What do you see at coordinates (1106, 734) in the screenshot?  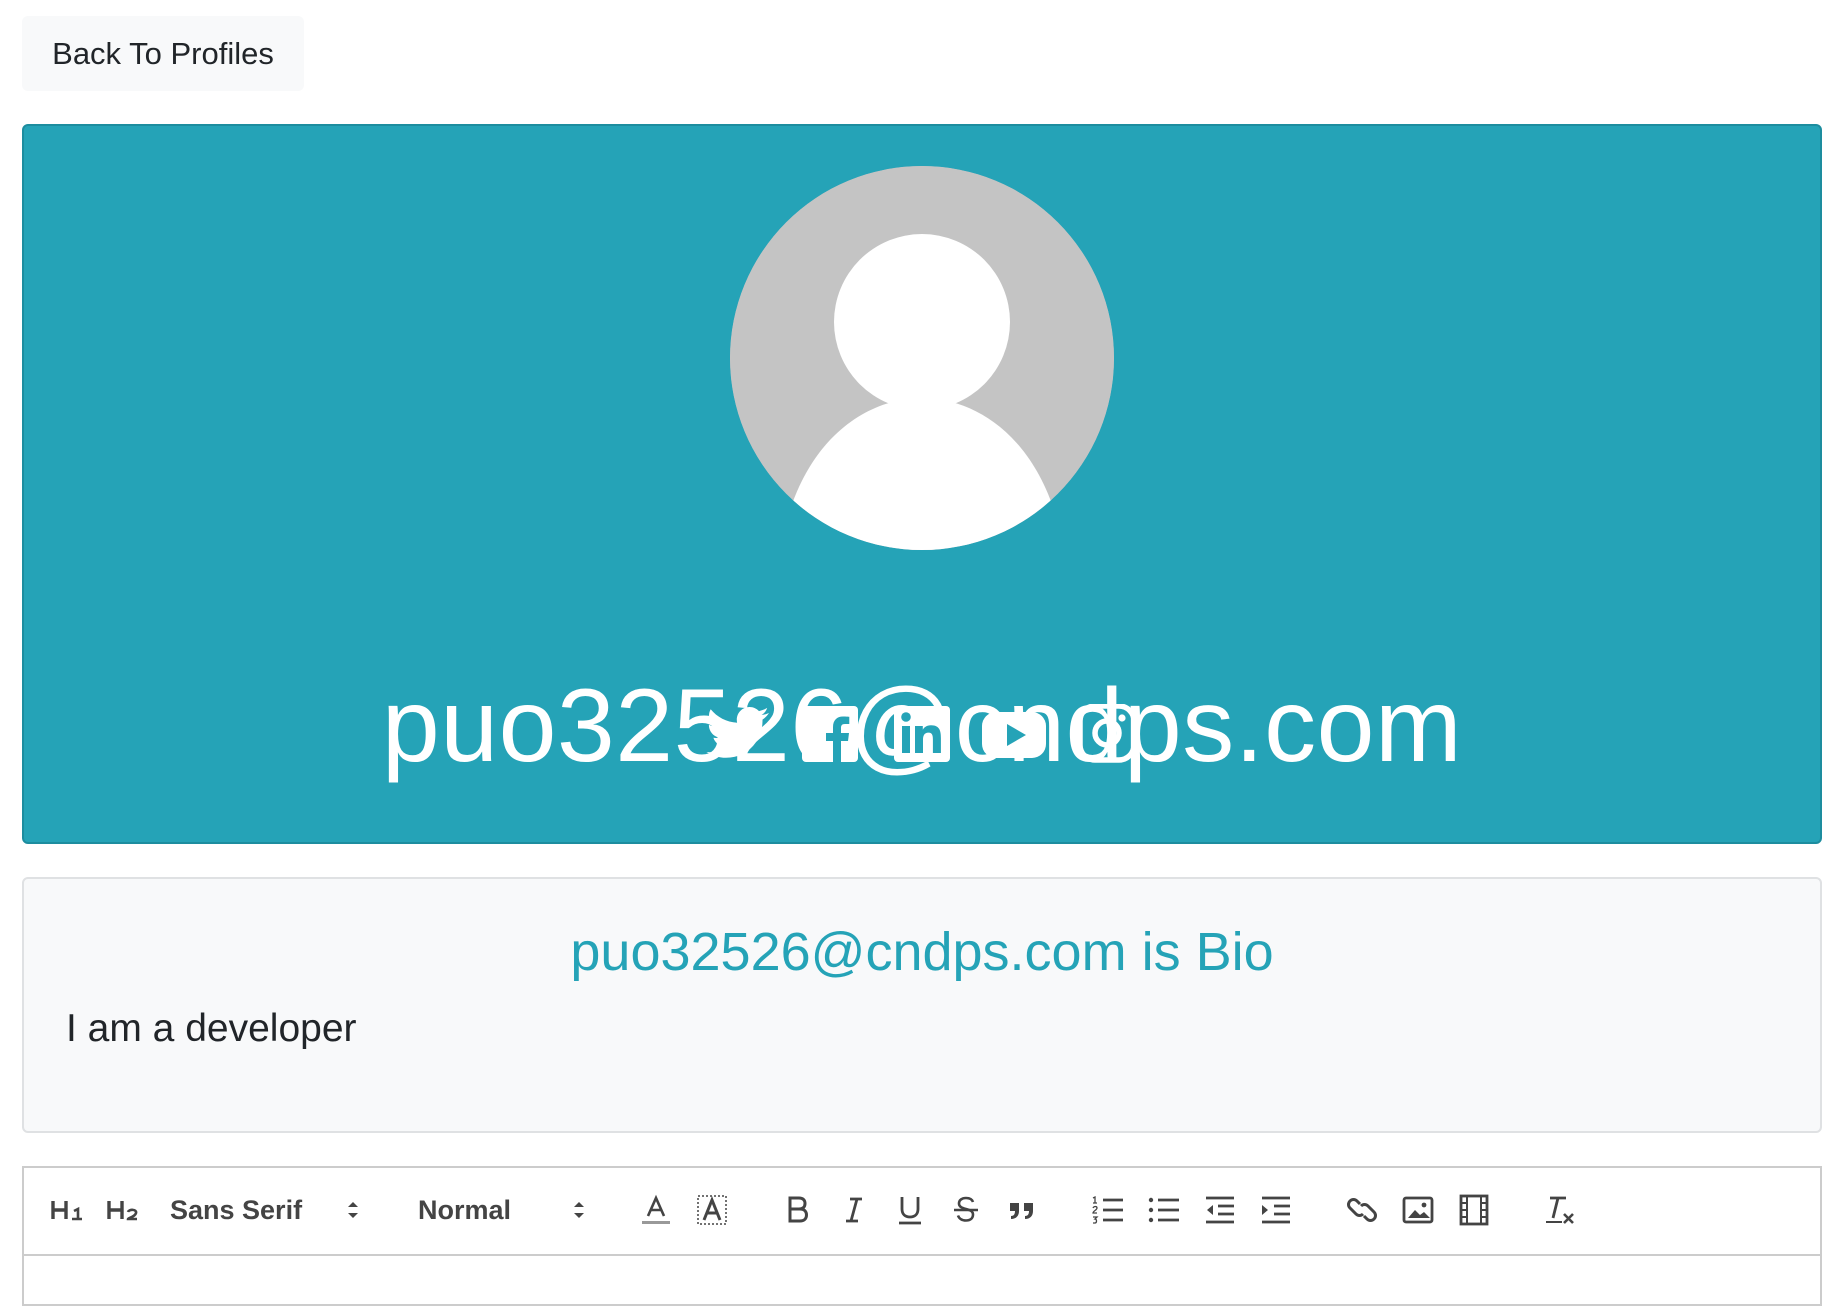 I see `instagram-icon` at bounding box center [1106, 734].